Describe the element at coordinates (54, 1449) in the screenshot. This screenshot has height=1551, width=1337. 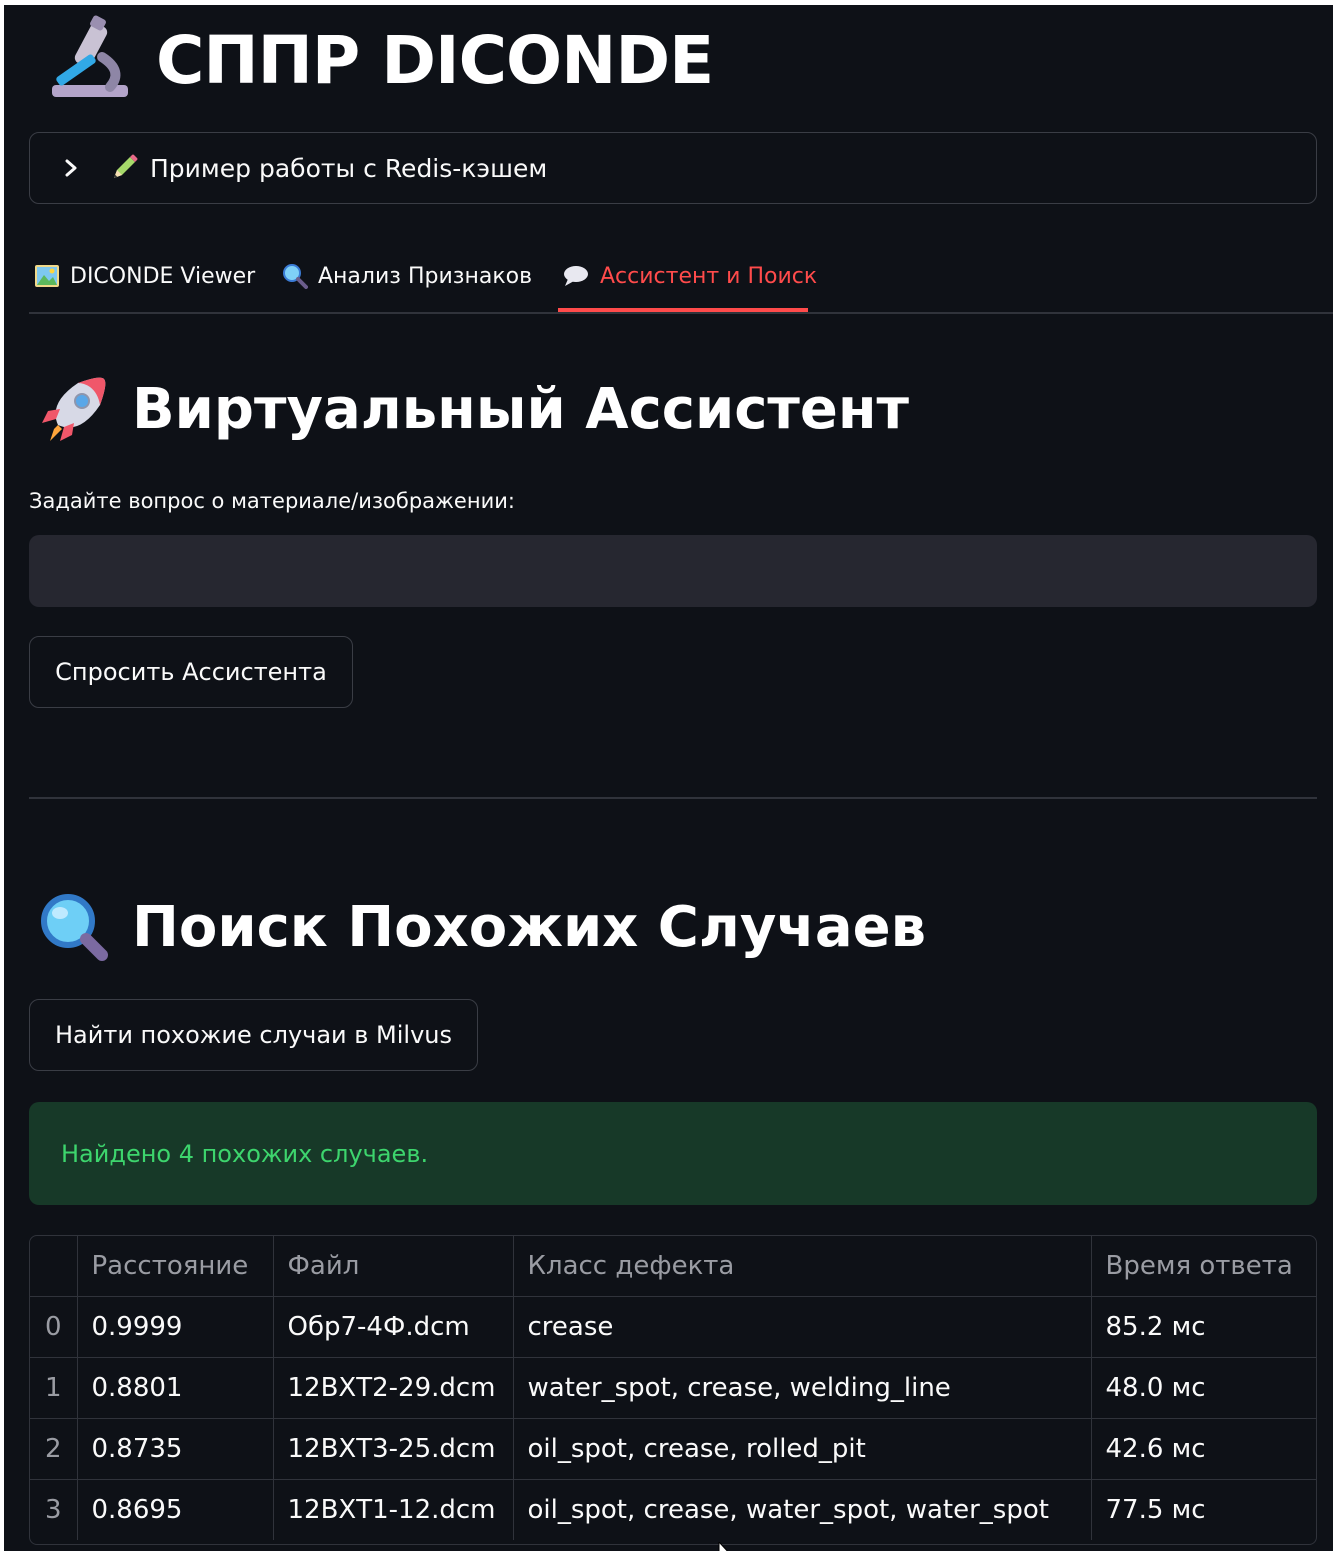
I see `row-index: 2` at that location.